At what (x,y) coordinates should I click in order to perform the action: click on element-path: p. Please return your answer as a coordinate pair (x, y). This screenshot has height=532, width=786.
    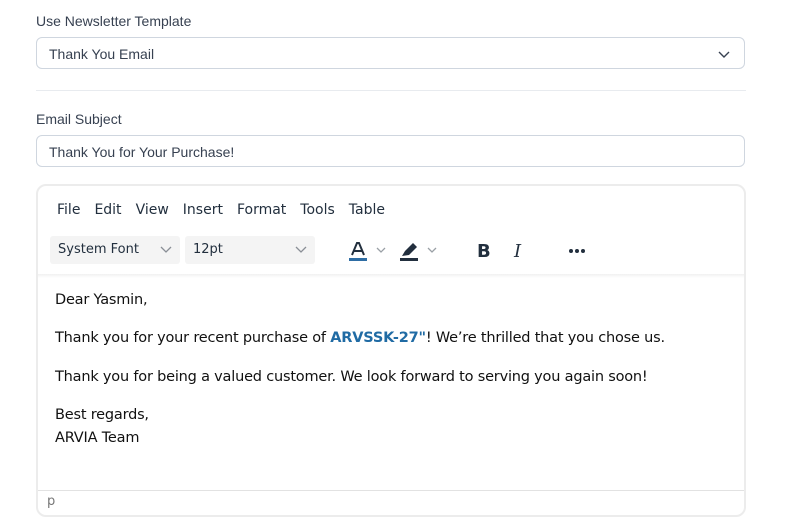
    Looking at the image, I should click on (51, 501).